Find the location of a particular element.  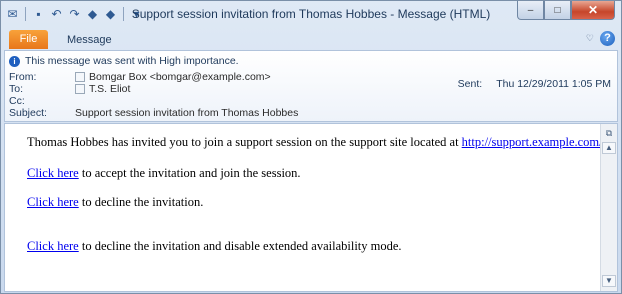

decline-disable-link: Click here is located at coordinates (53, 246).